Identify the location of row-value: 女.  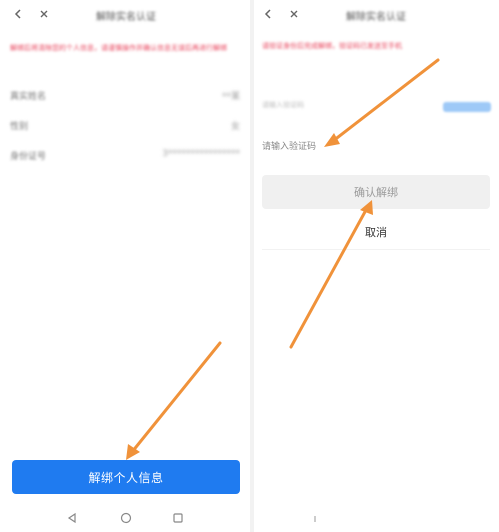
(235, 127).